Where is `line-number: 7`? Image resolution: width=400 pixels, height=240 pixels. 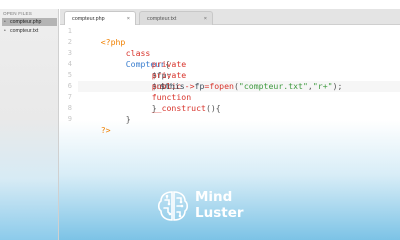
line-number: 7 is located at coordinates (69, 97).